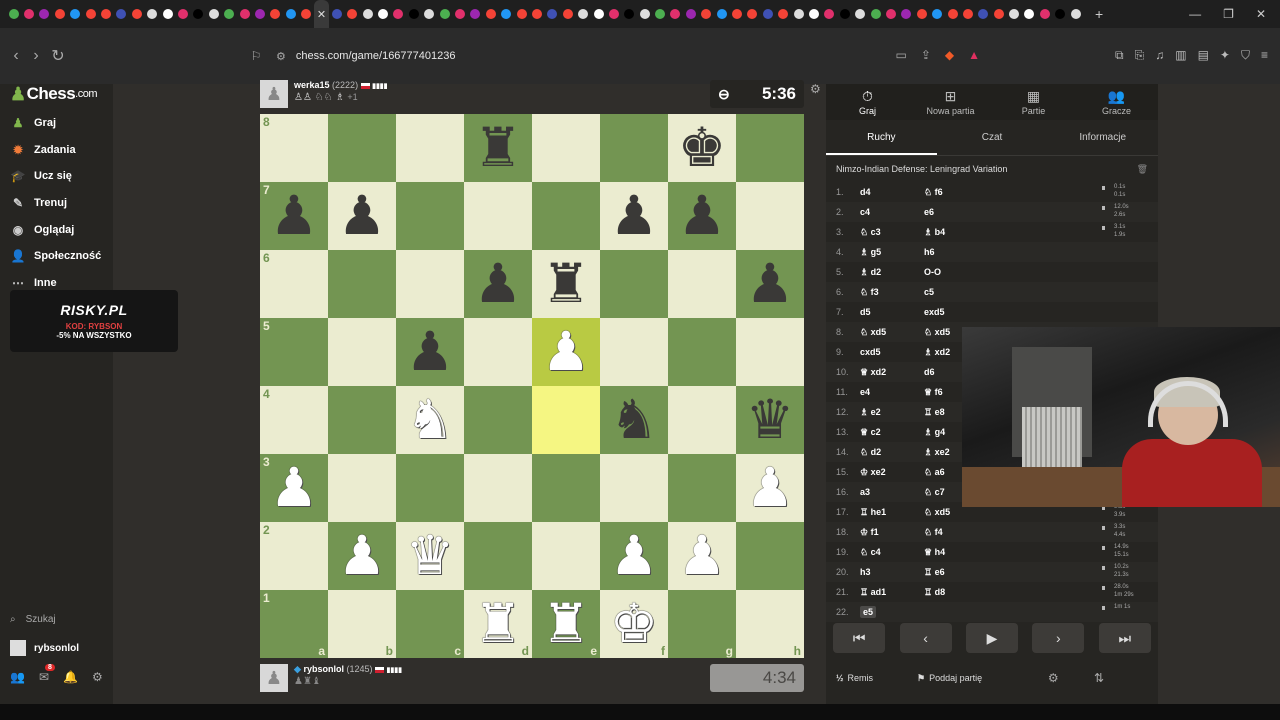 The height and width of the screenshot is (720, 1280). What do you see at coordinates (54, 94) in the screenshot?
I see `chess-logo: ♟ Chess .com` at bounding box center [54, 94].